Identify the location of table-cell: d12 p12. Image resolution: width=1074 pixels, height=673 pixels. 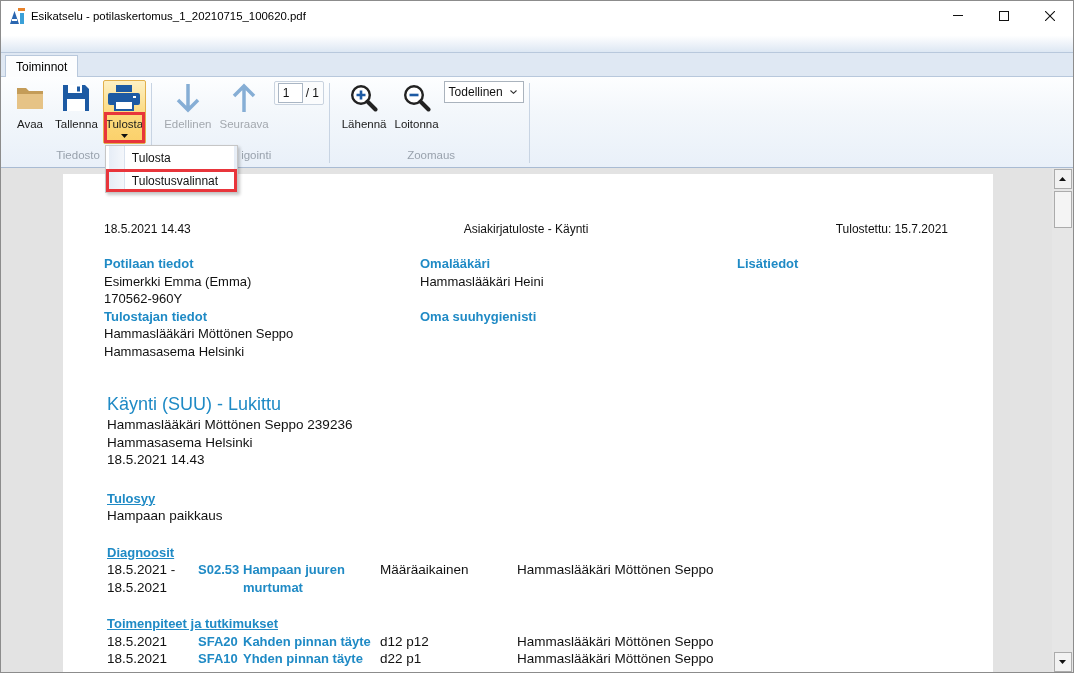
(404, 641).